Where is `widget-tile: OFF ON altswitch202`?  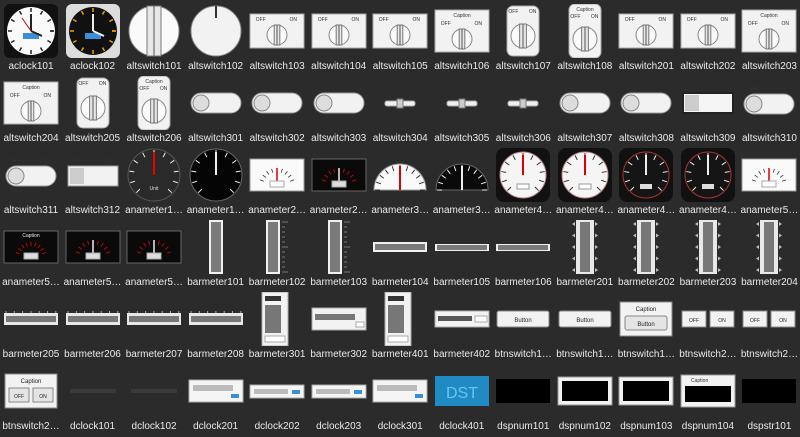 widget-tile: OFF ON altswitch202 is located at coordinates (708, 38).